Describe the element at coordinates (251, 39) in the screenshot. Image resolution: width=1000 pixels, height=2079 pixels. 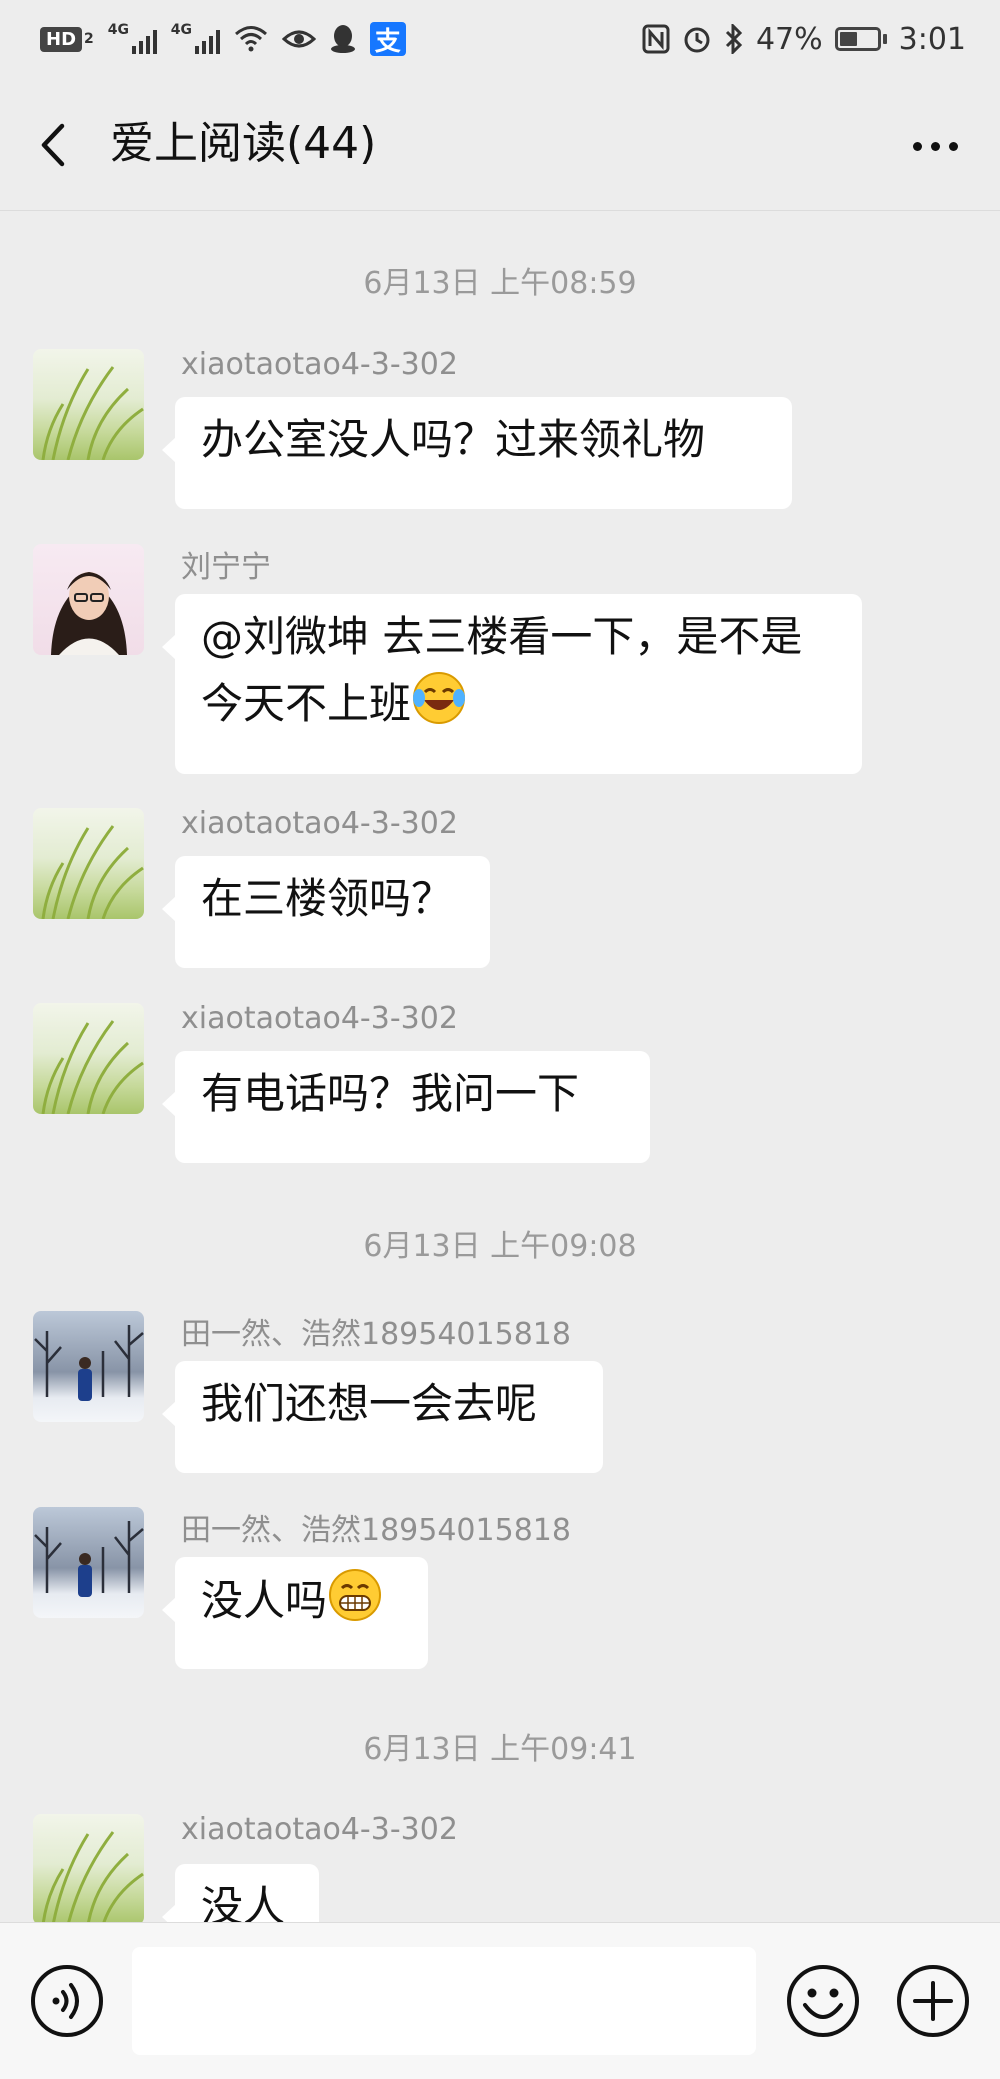
I see `wifi-icon` at that location.